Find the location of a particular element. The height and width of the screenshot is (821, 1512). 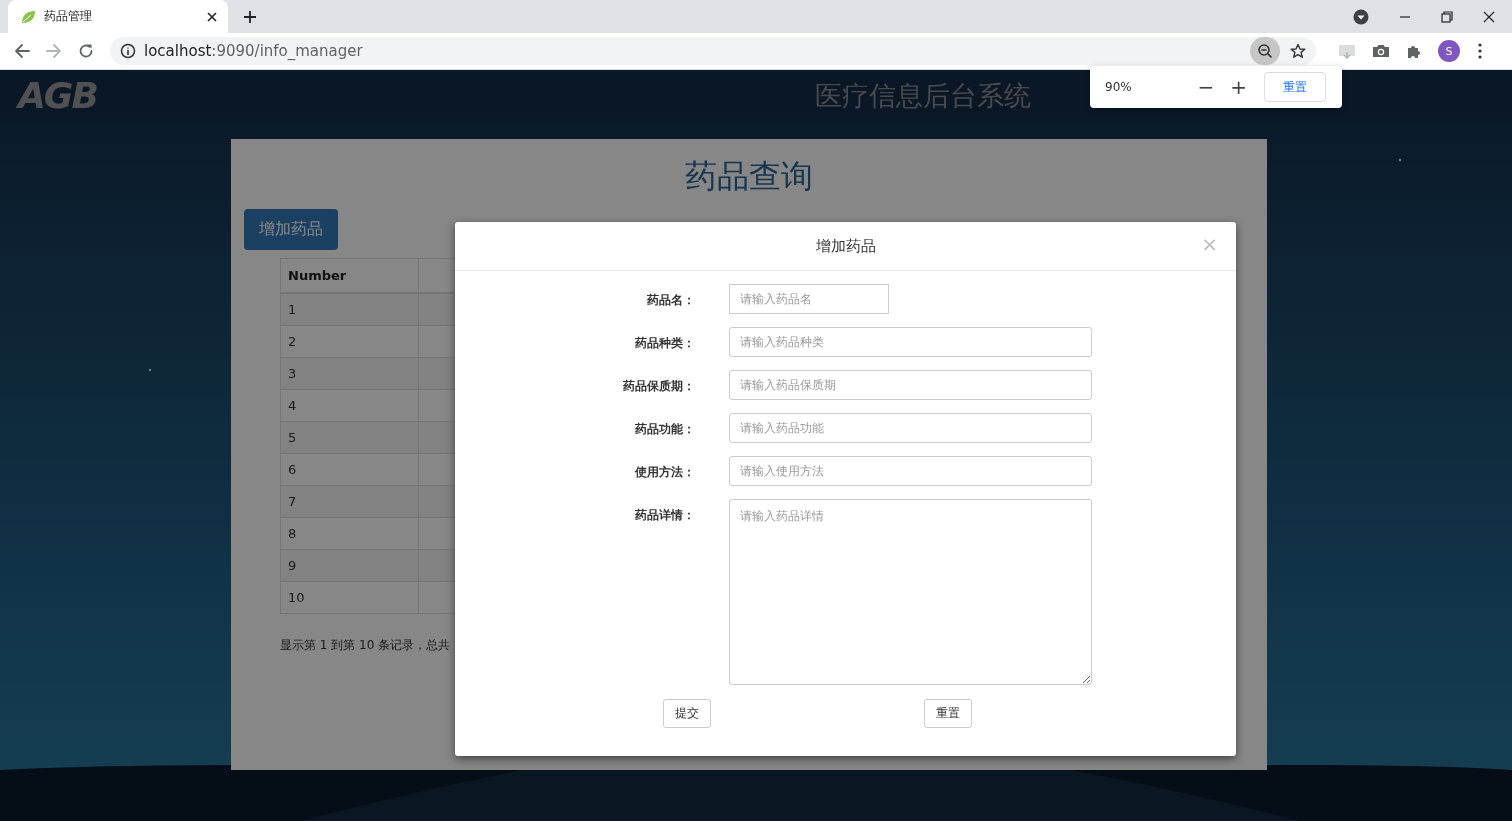

new-tab-icon is located at coordinates (250, 16).